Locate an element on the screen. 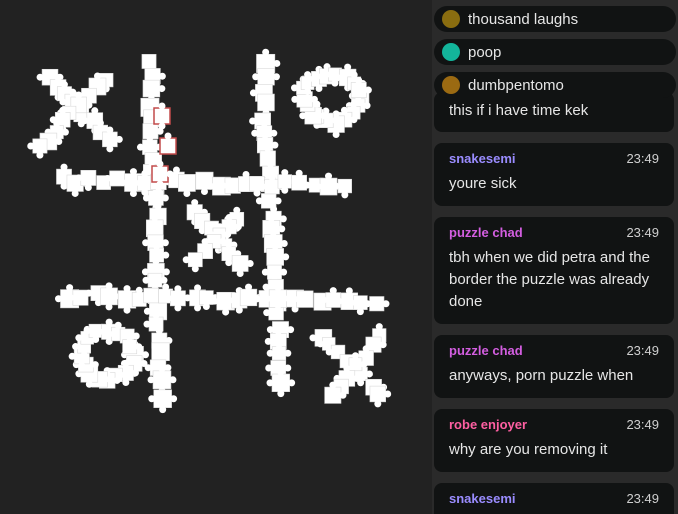  user-name: poop is located at coordinates (485, 52).